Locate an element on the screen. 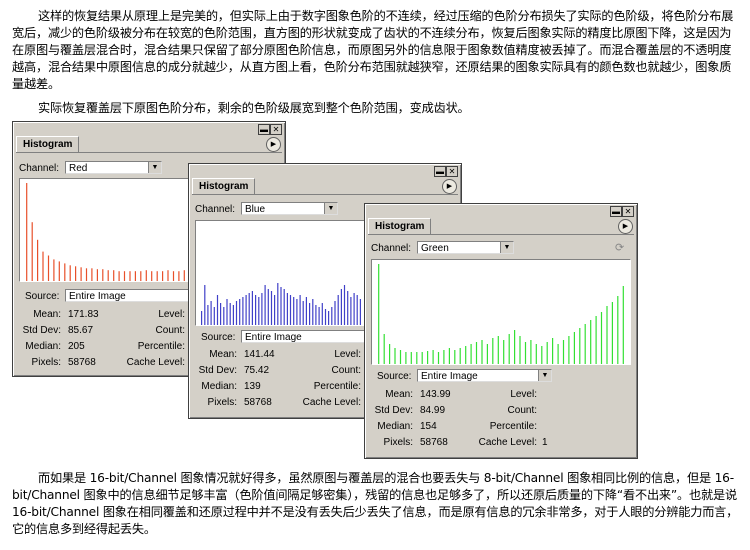  median-value: 205 is located at coordinates (76, 346).